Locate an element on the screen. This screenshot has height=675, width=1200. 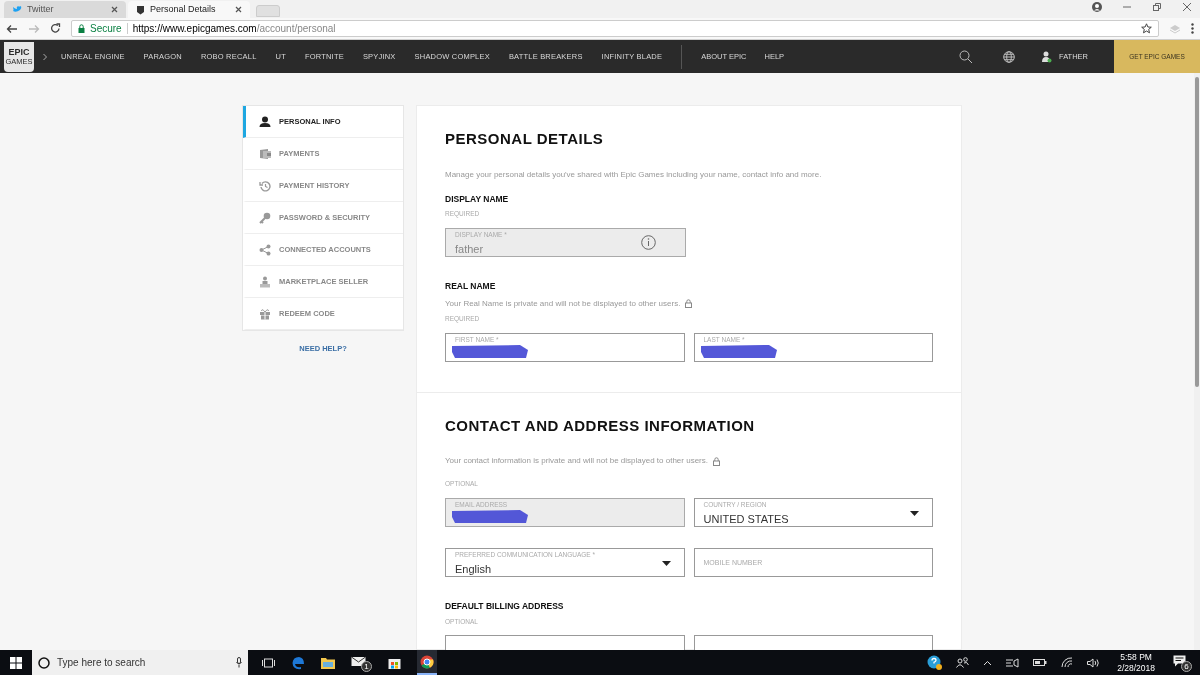
person-icon is located at coordinates (265, 121).